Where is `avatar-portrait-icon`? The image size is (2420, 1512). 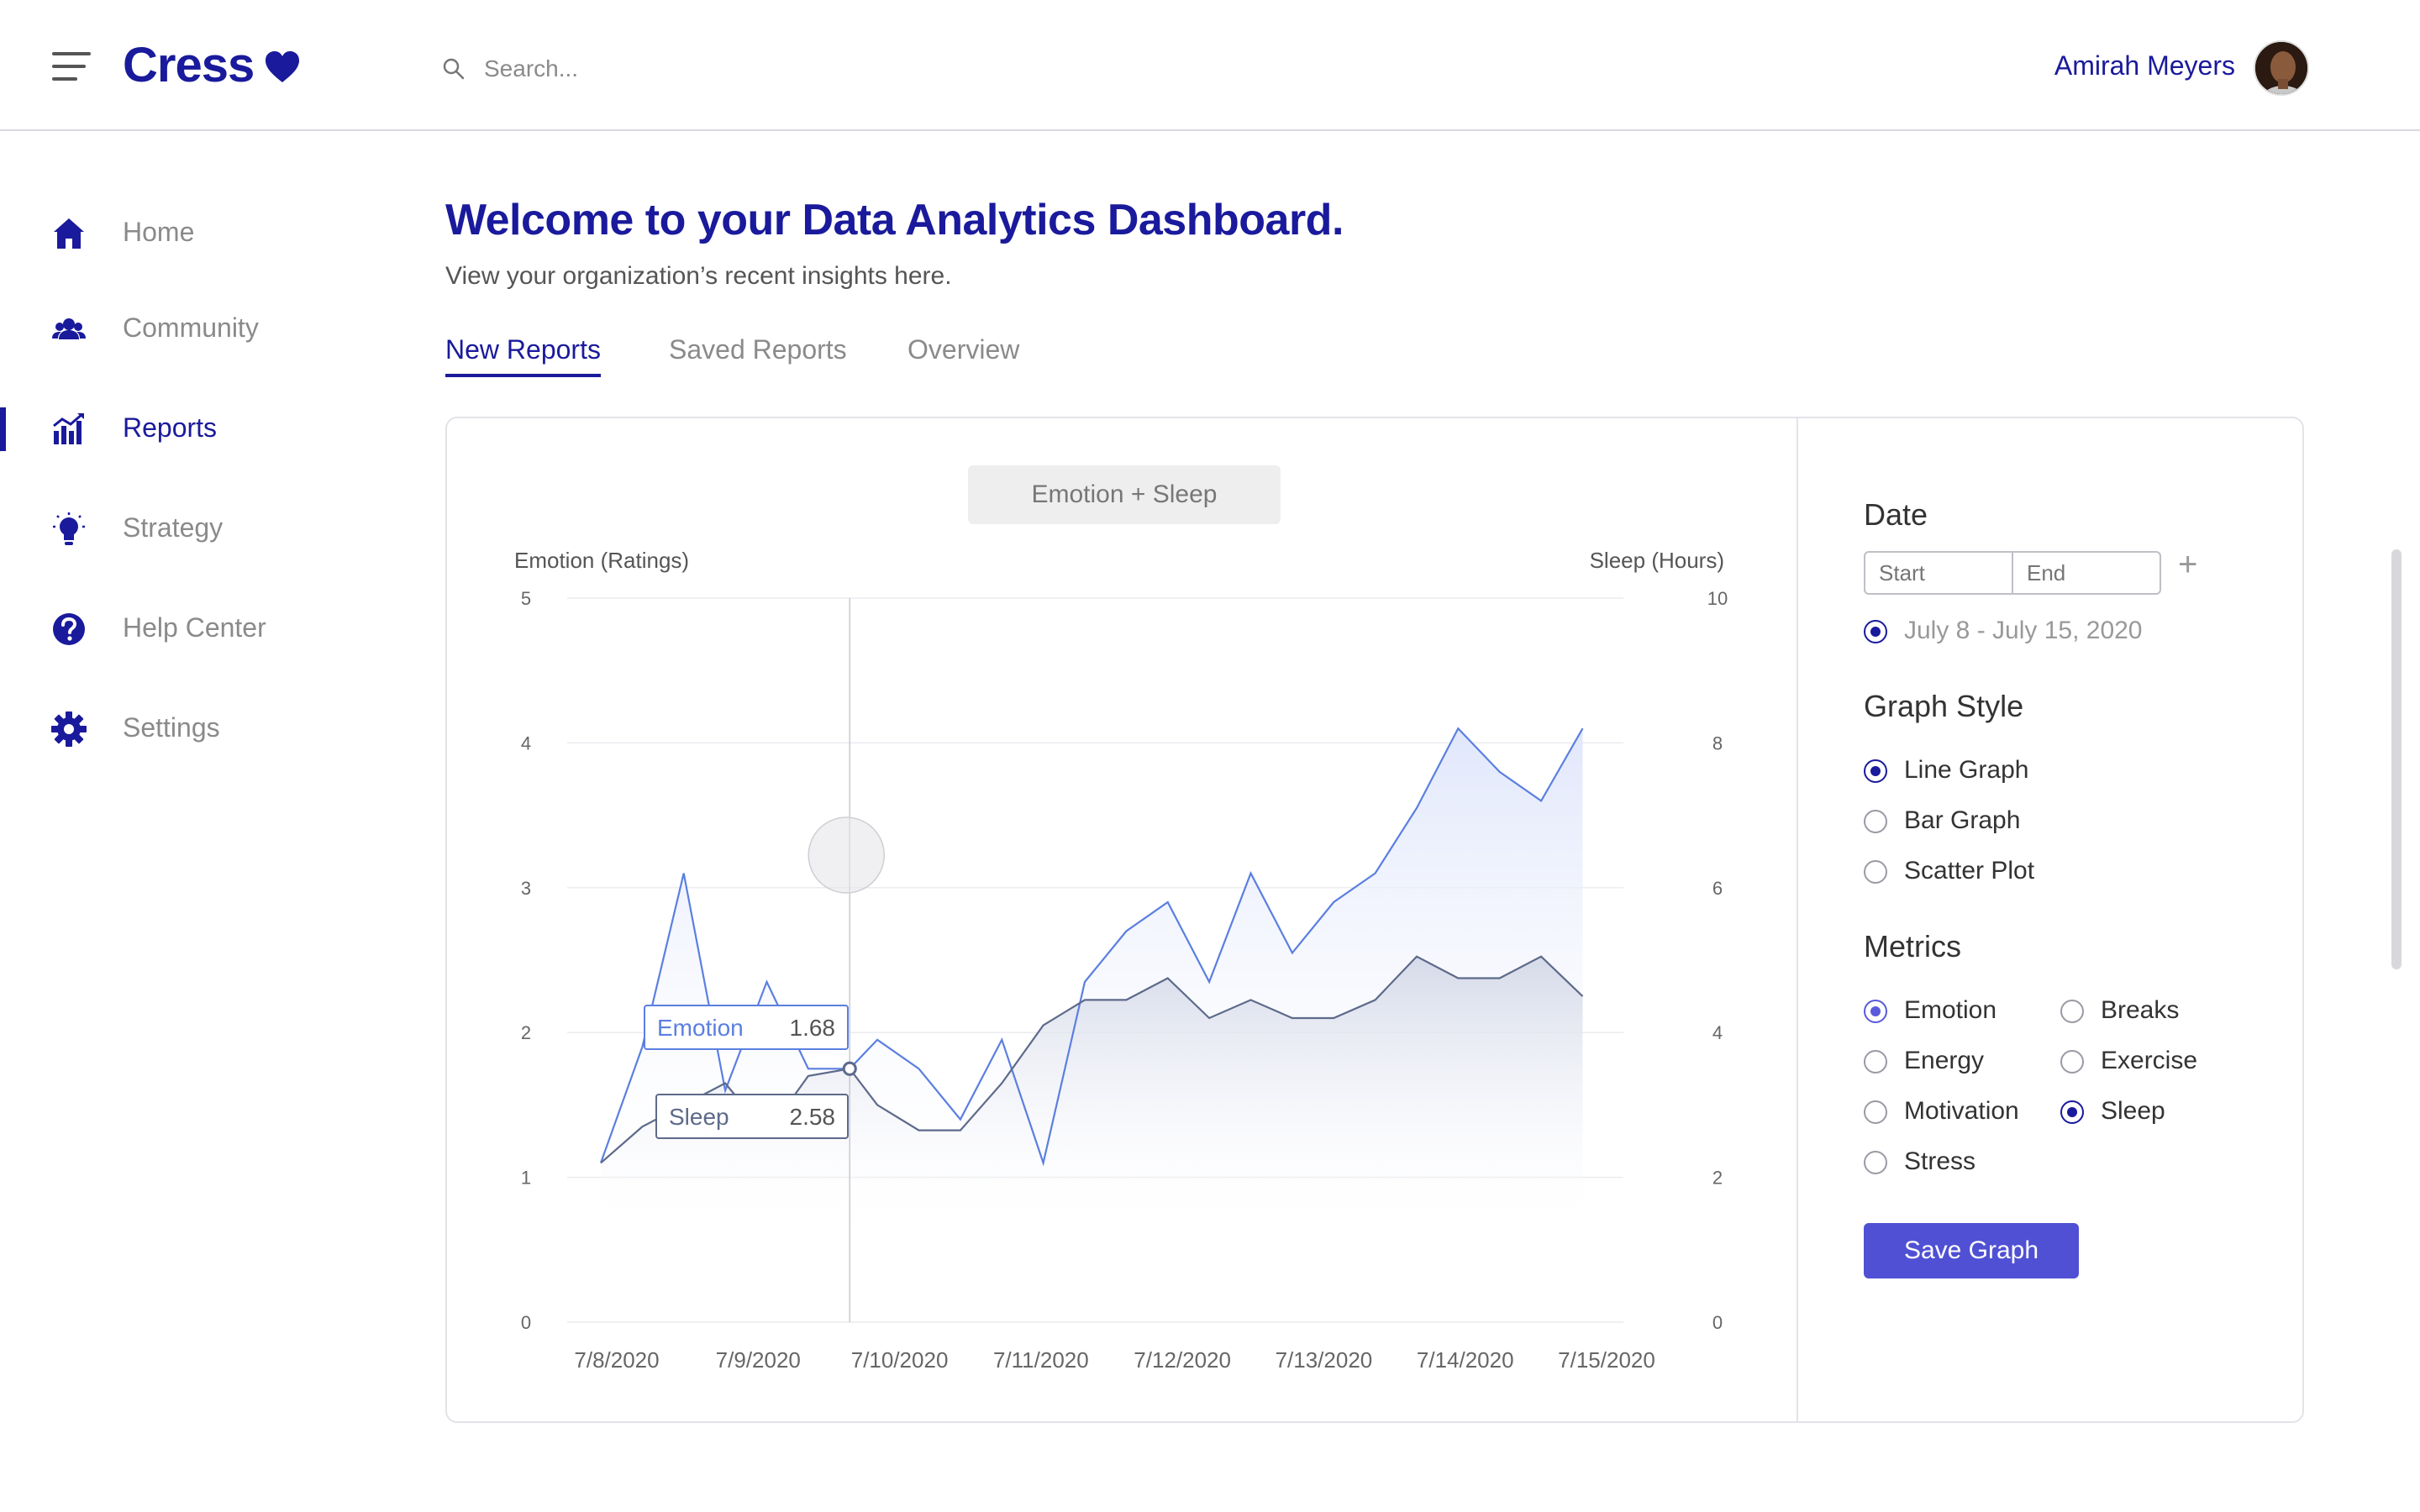 avatar-portrait-icon is located at coordinates (2281, 68).